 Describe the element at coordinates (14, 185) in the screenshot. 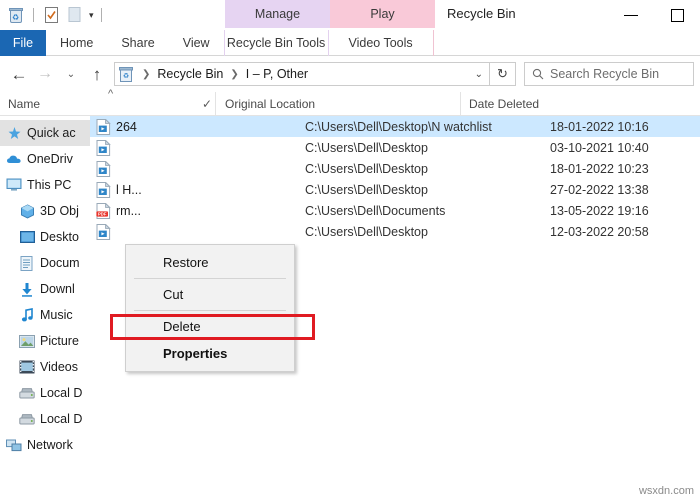

I see `monitor-icon` at that location.